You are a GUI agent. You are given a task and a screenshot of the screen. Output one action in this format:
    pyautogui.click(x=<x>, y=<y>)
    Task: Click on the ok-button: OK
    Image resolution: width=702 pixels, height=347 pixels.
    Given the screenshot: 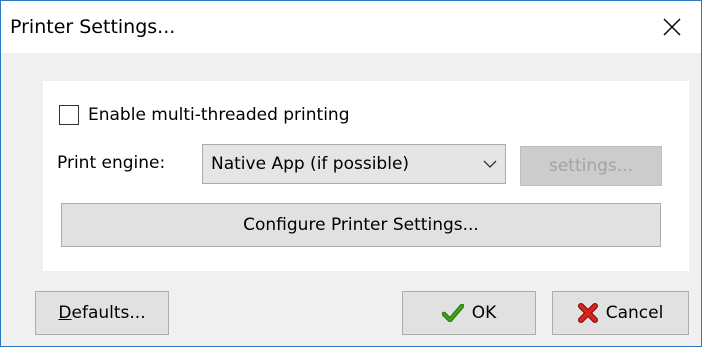 What is the action you would take?
    pyautogui.click(x=469, y=313)
    